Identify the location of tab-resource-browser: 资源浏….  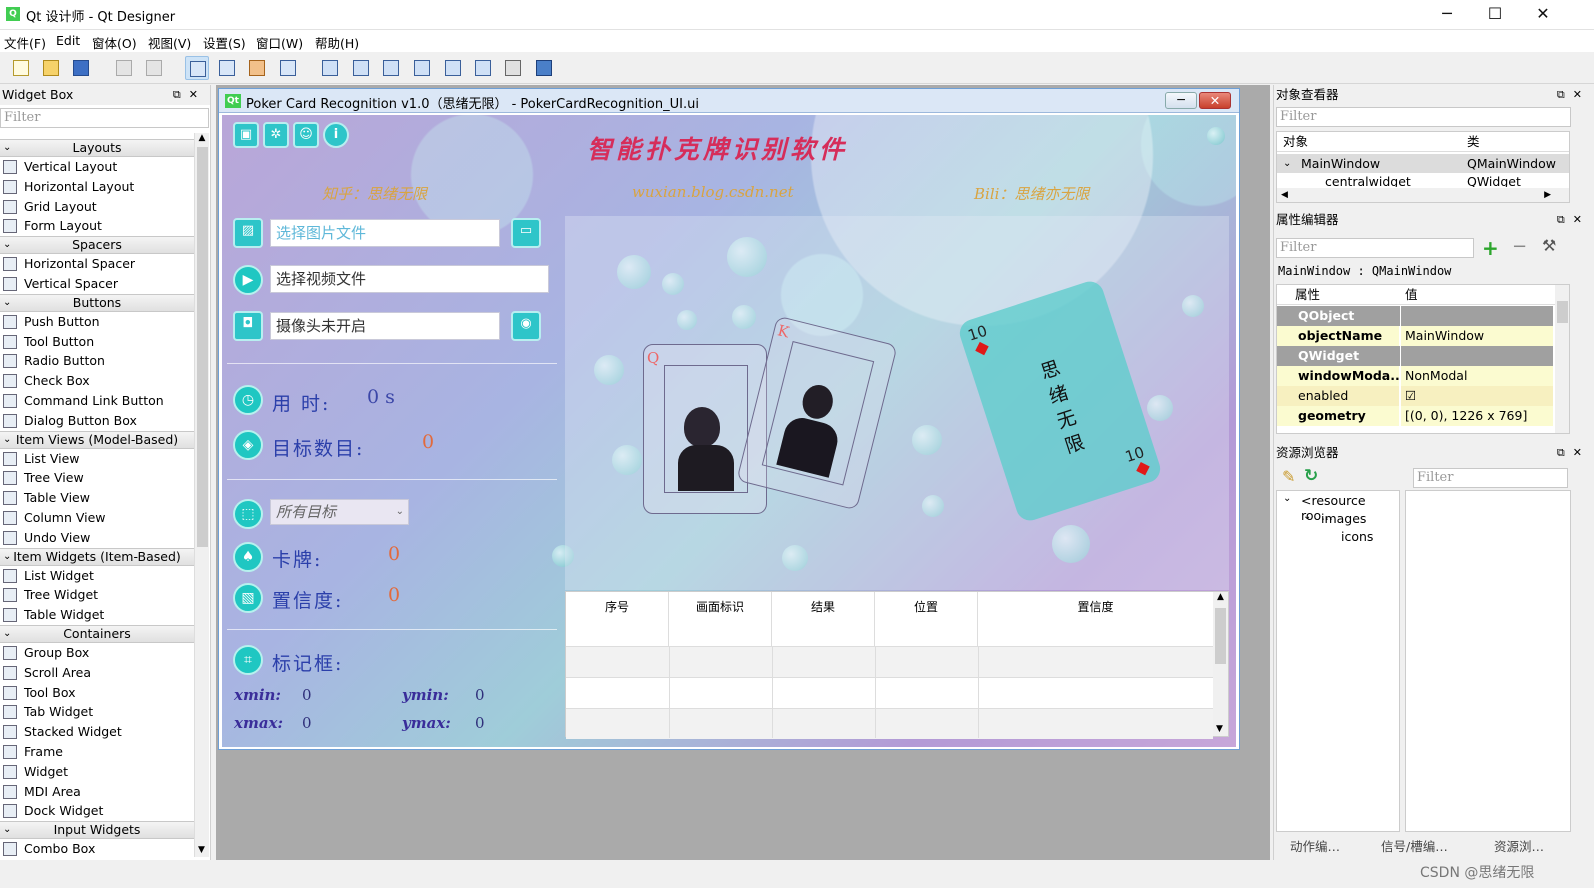
(1519, 845).